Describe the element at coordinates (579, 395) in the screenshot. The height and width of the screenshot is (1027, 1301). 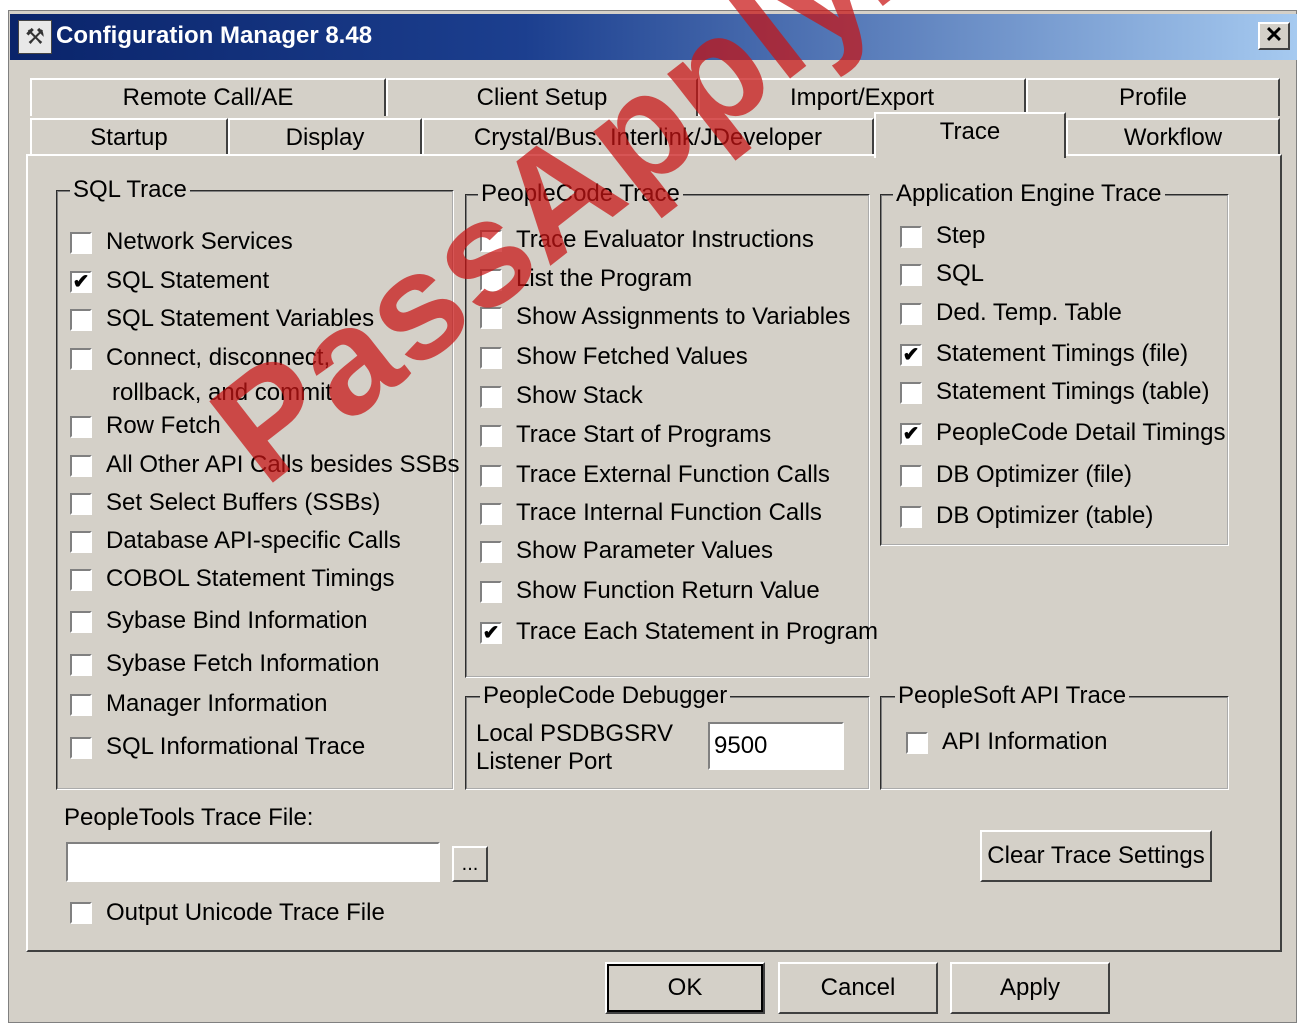
I see `peoplecode-trace-item-label: Show Stack` at that location.